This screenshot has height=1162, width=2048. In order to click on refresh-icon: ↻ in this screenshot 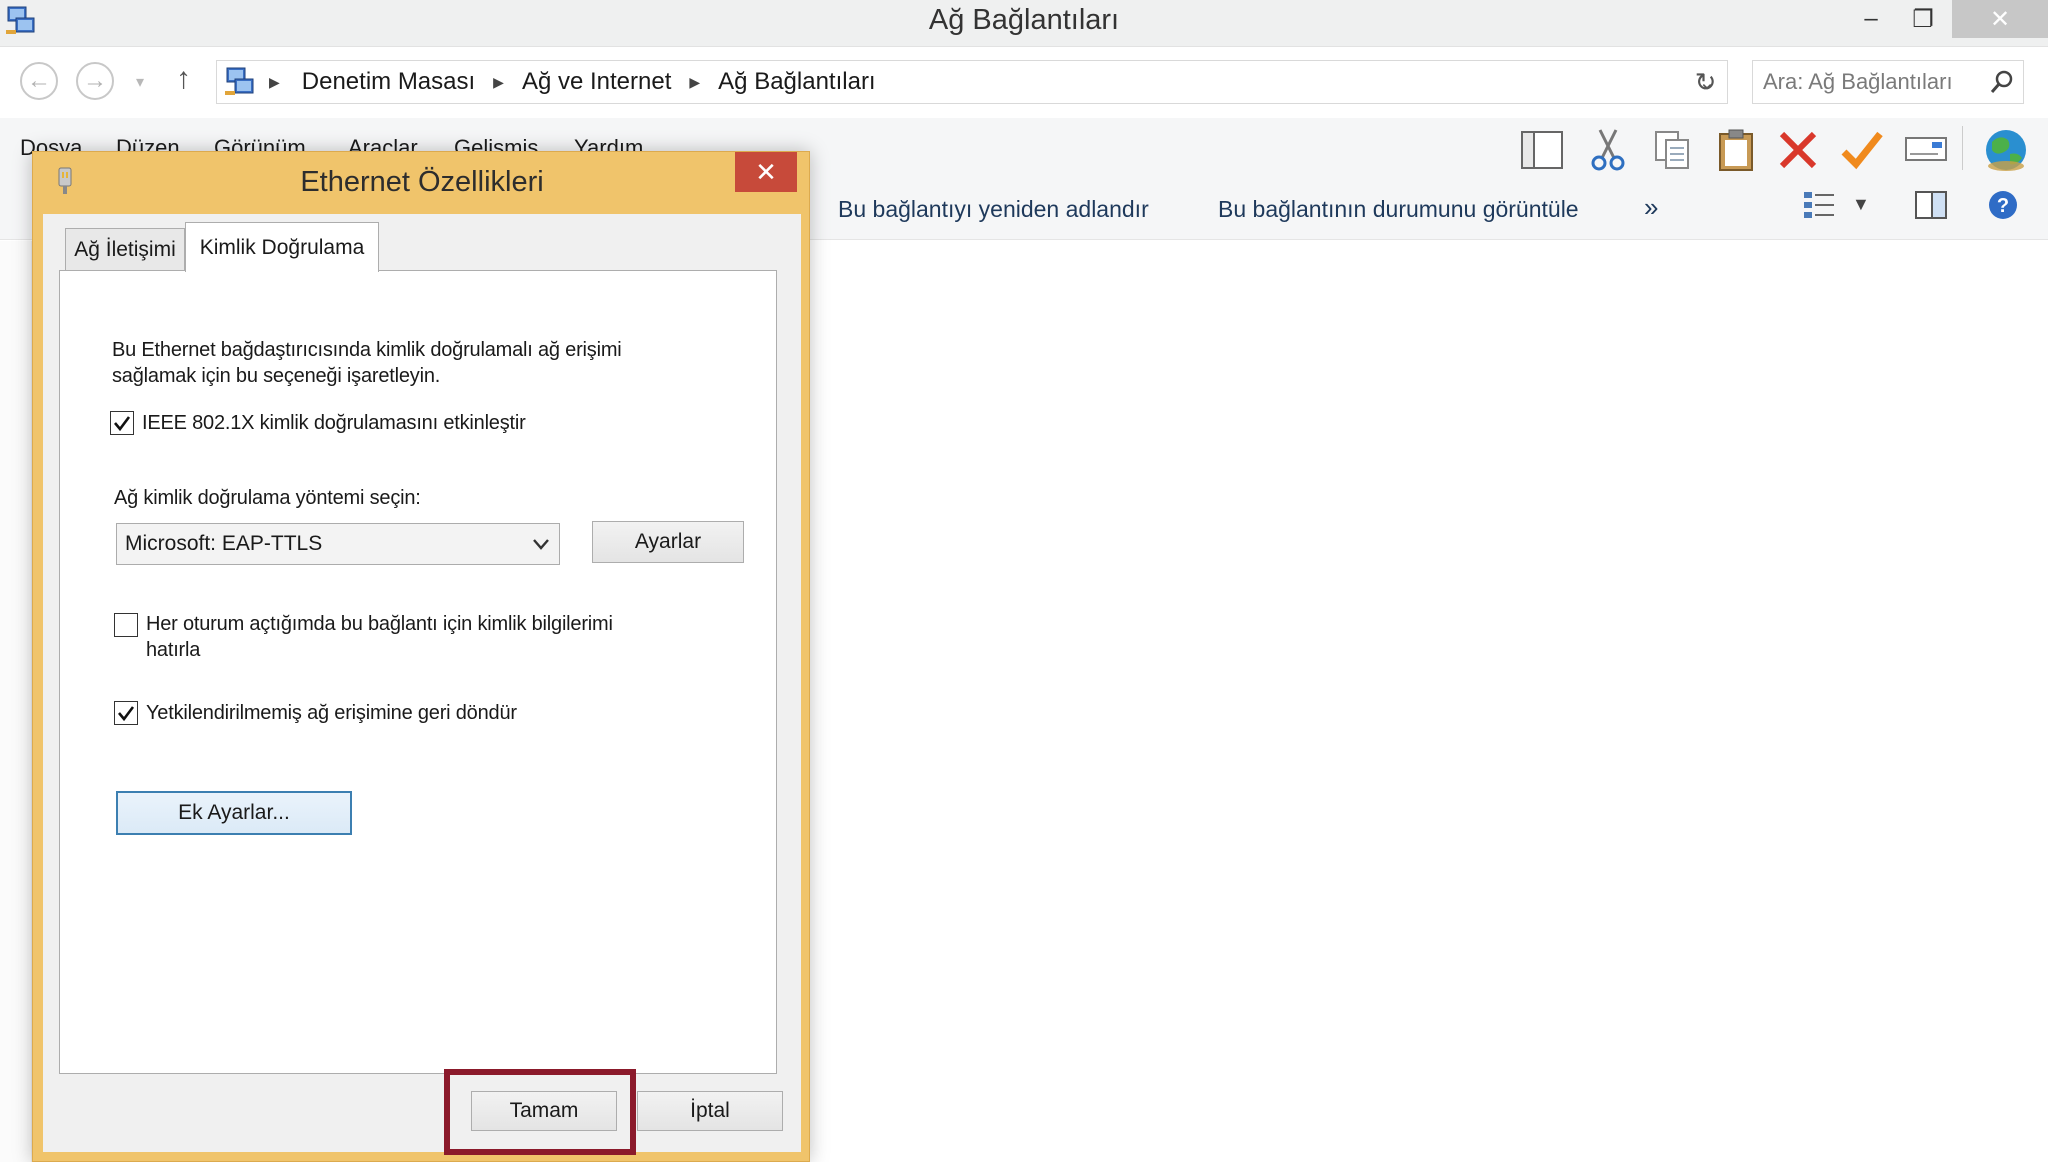, I will do `click(1705, 81)`.